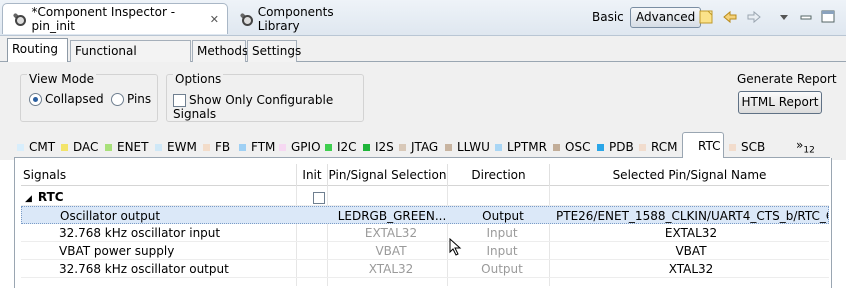 Image resolution: width=846 pixels, height=288 pixels. I want to click on advanced-mode-button: Advanced, so click(666, 17).